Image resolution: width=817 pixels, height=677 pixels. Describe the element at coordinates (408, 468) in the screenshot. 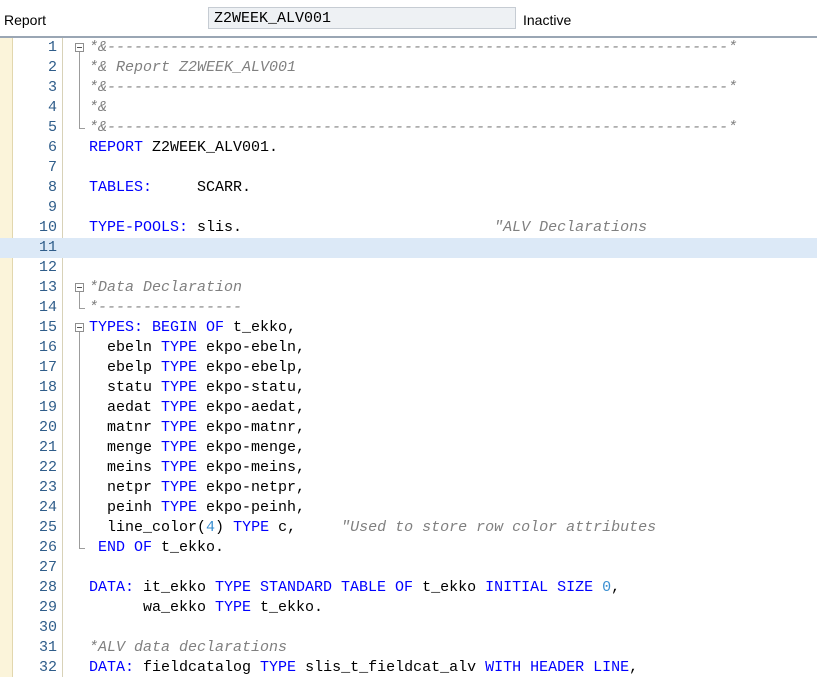

I see `code-line: 22 meins TYPE ekpo-meins,` at that location.